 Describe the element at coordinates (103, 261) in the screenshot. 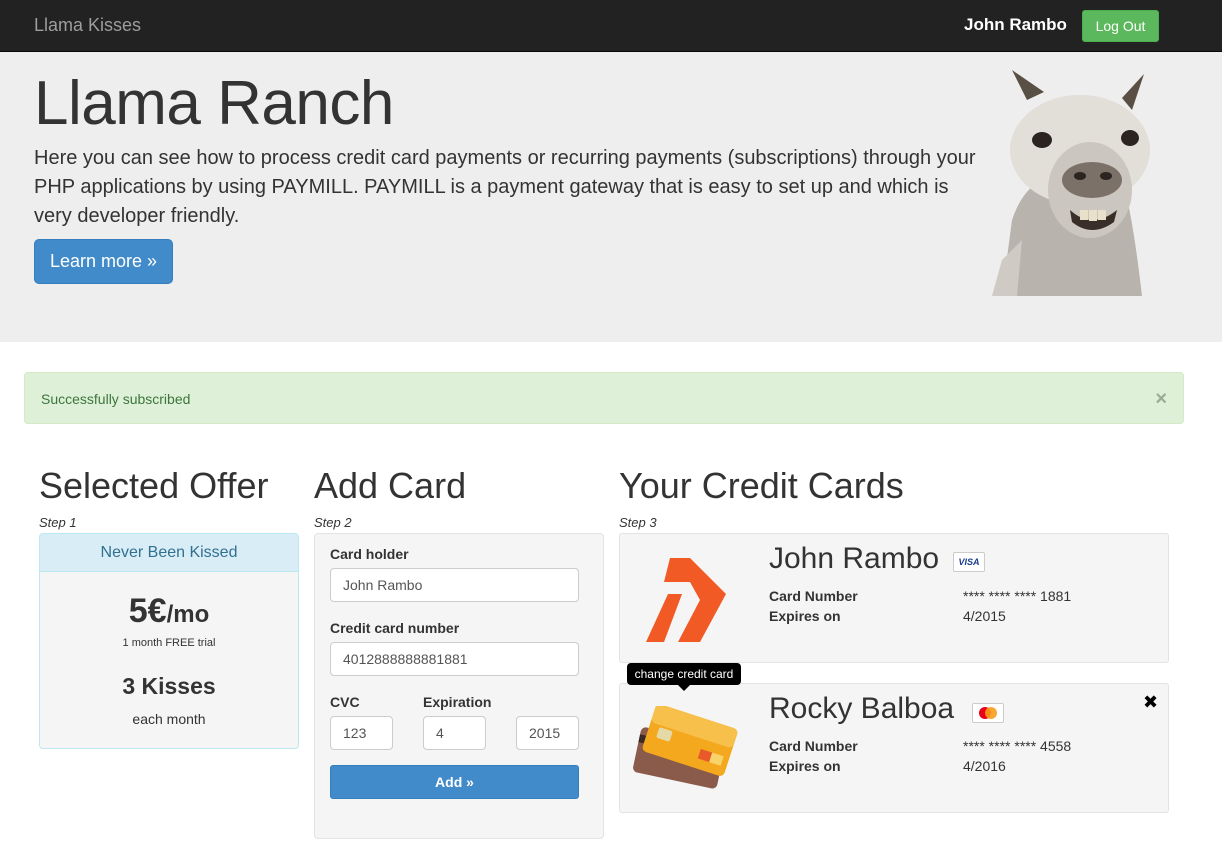

I see `learn-more-button: Learn more »` at that location.